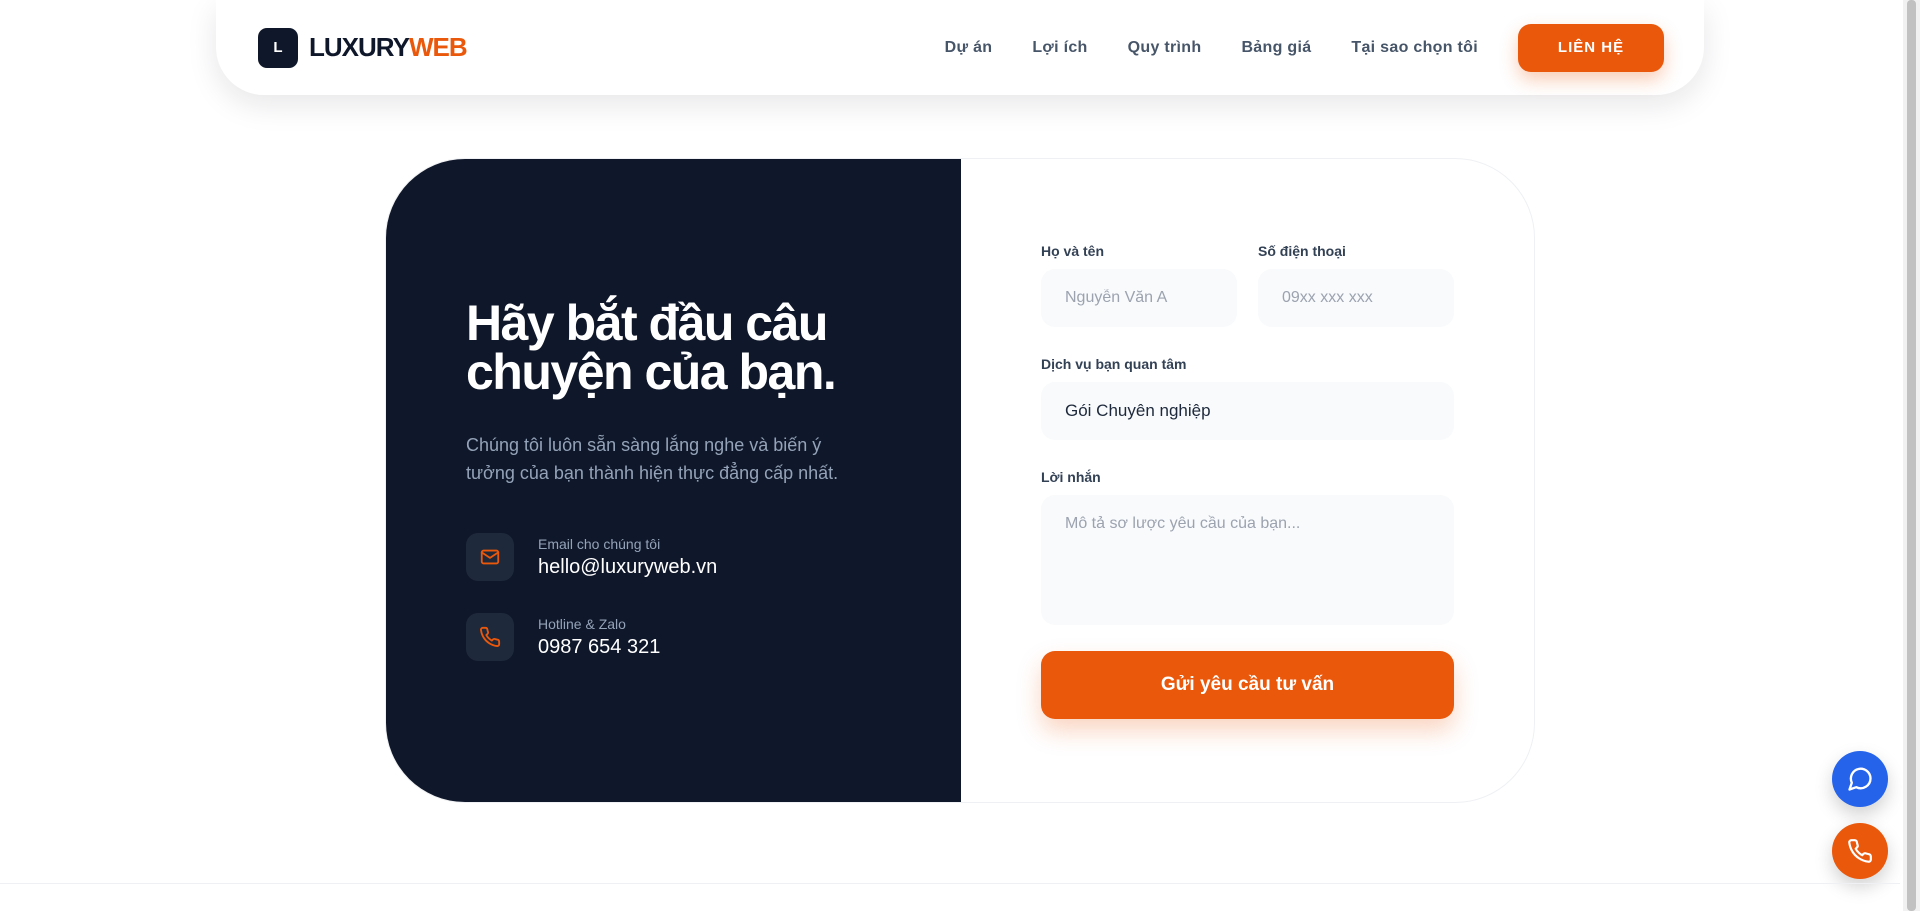 This screenshot has width=1920, height=911. Describe the element at coordinates (1247, 560) in the screenshot. I see `message-textarea` at that location.